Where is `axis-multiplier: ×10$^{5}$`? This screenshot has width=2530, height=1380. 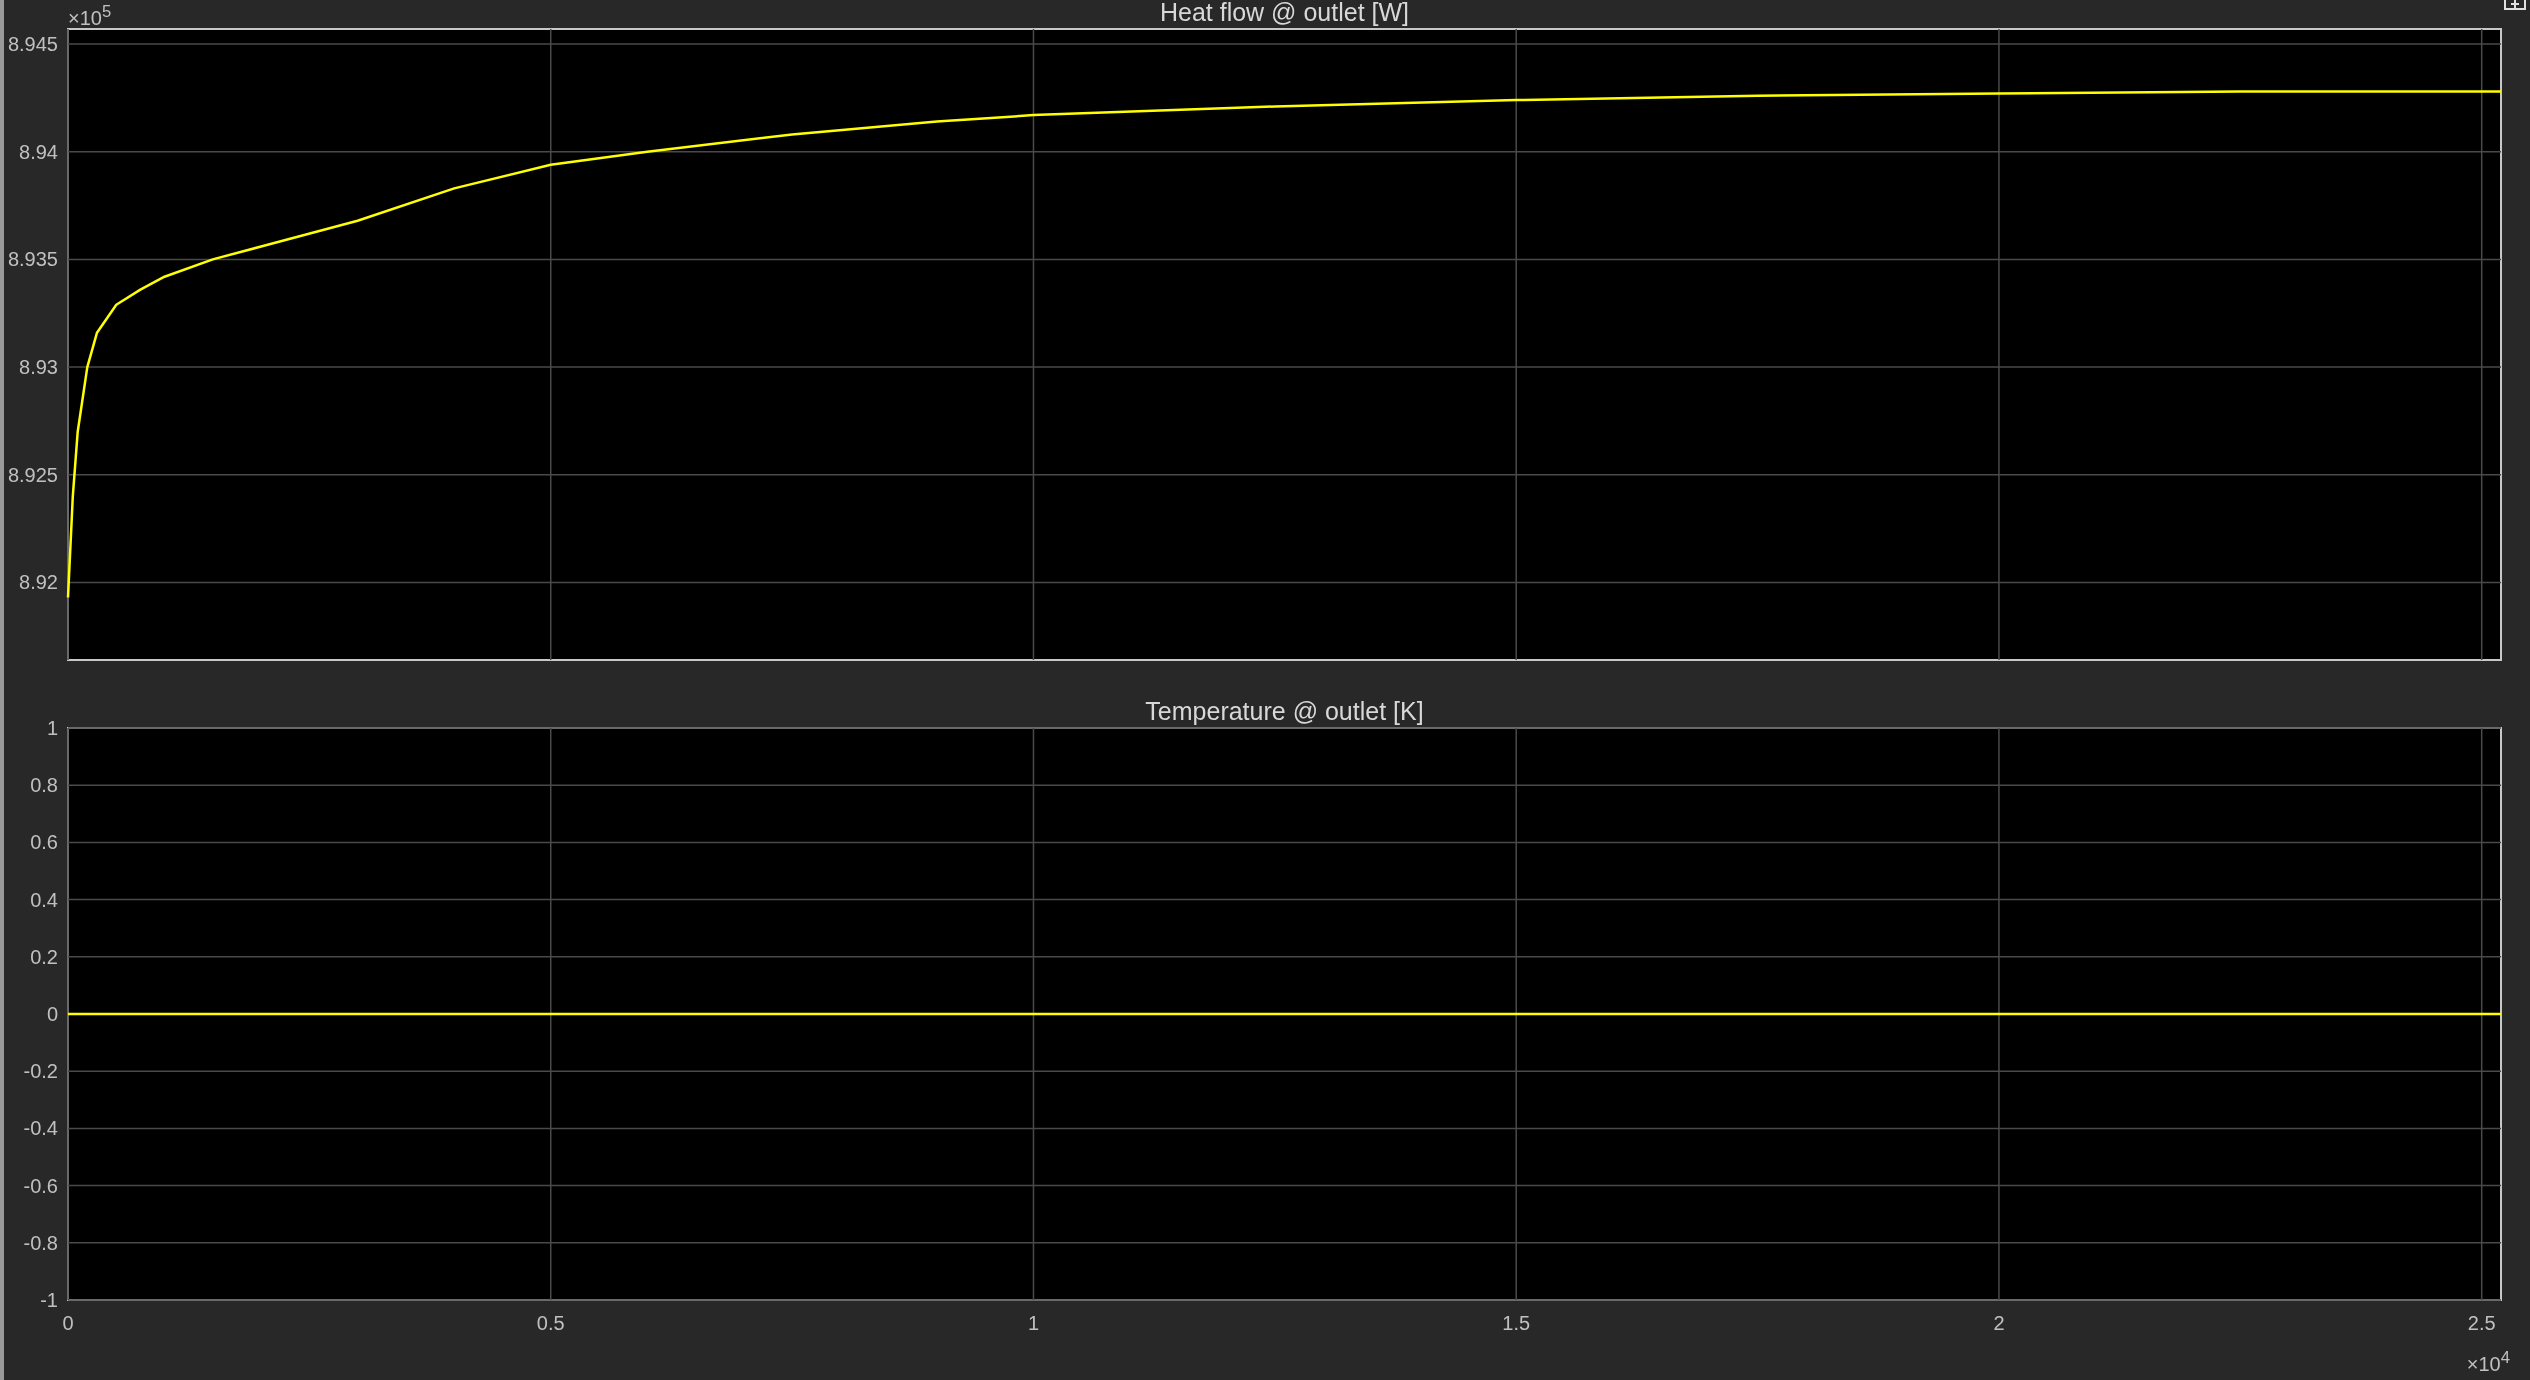
axis-multiplier: ×10$^{5}$ is located at coordinates (90, 16).